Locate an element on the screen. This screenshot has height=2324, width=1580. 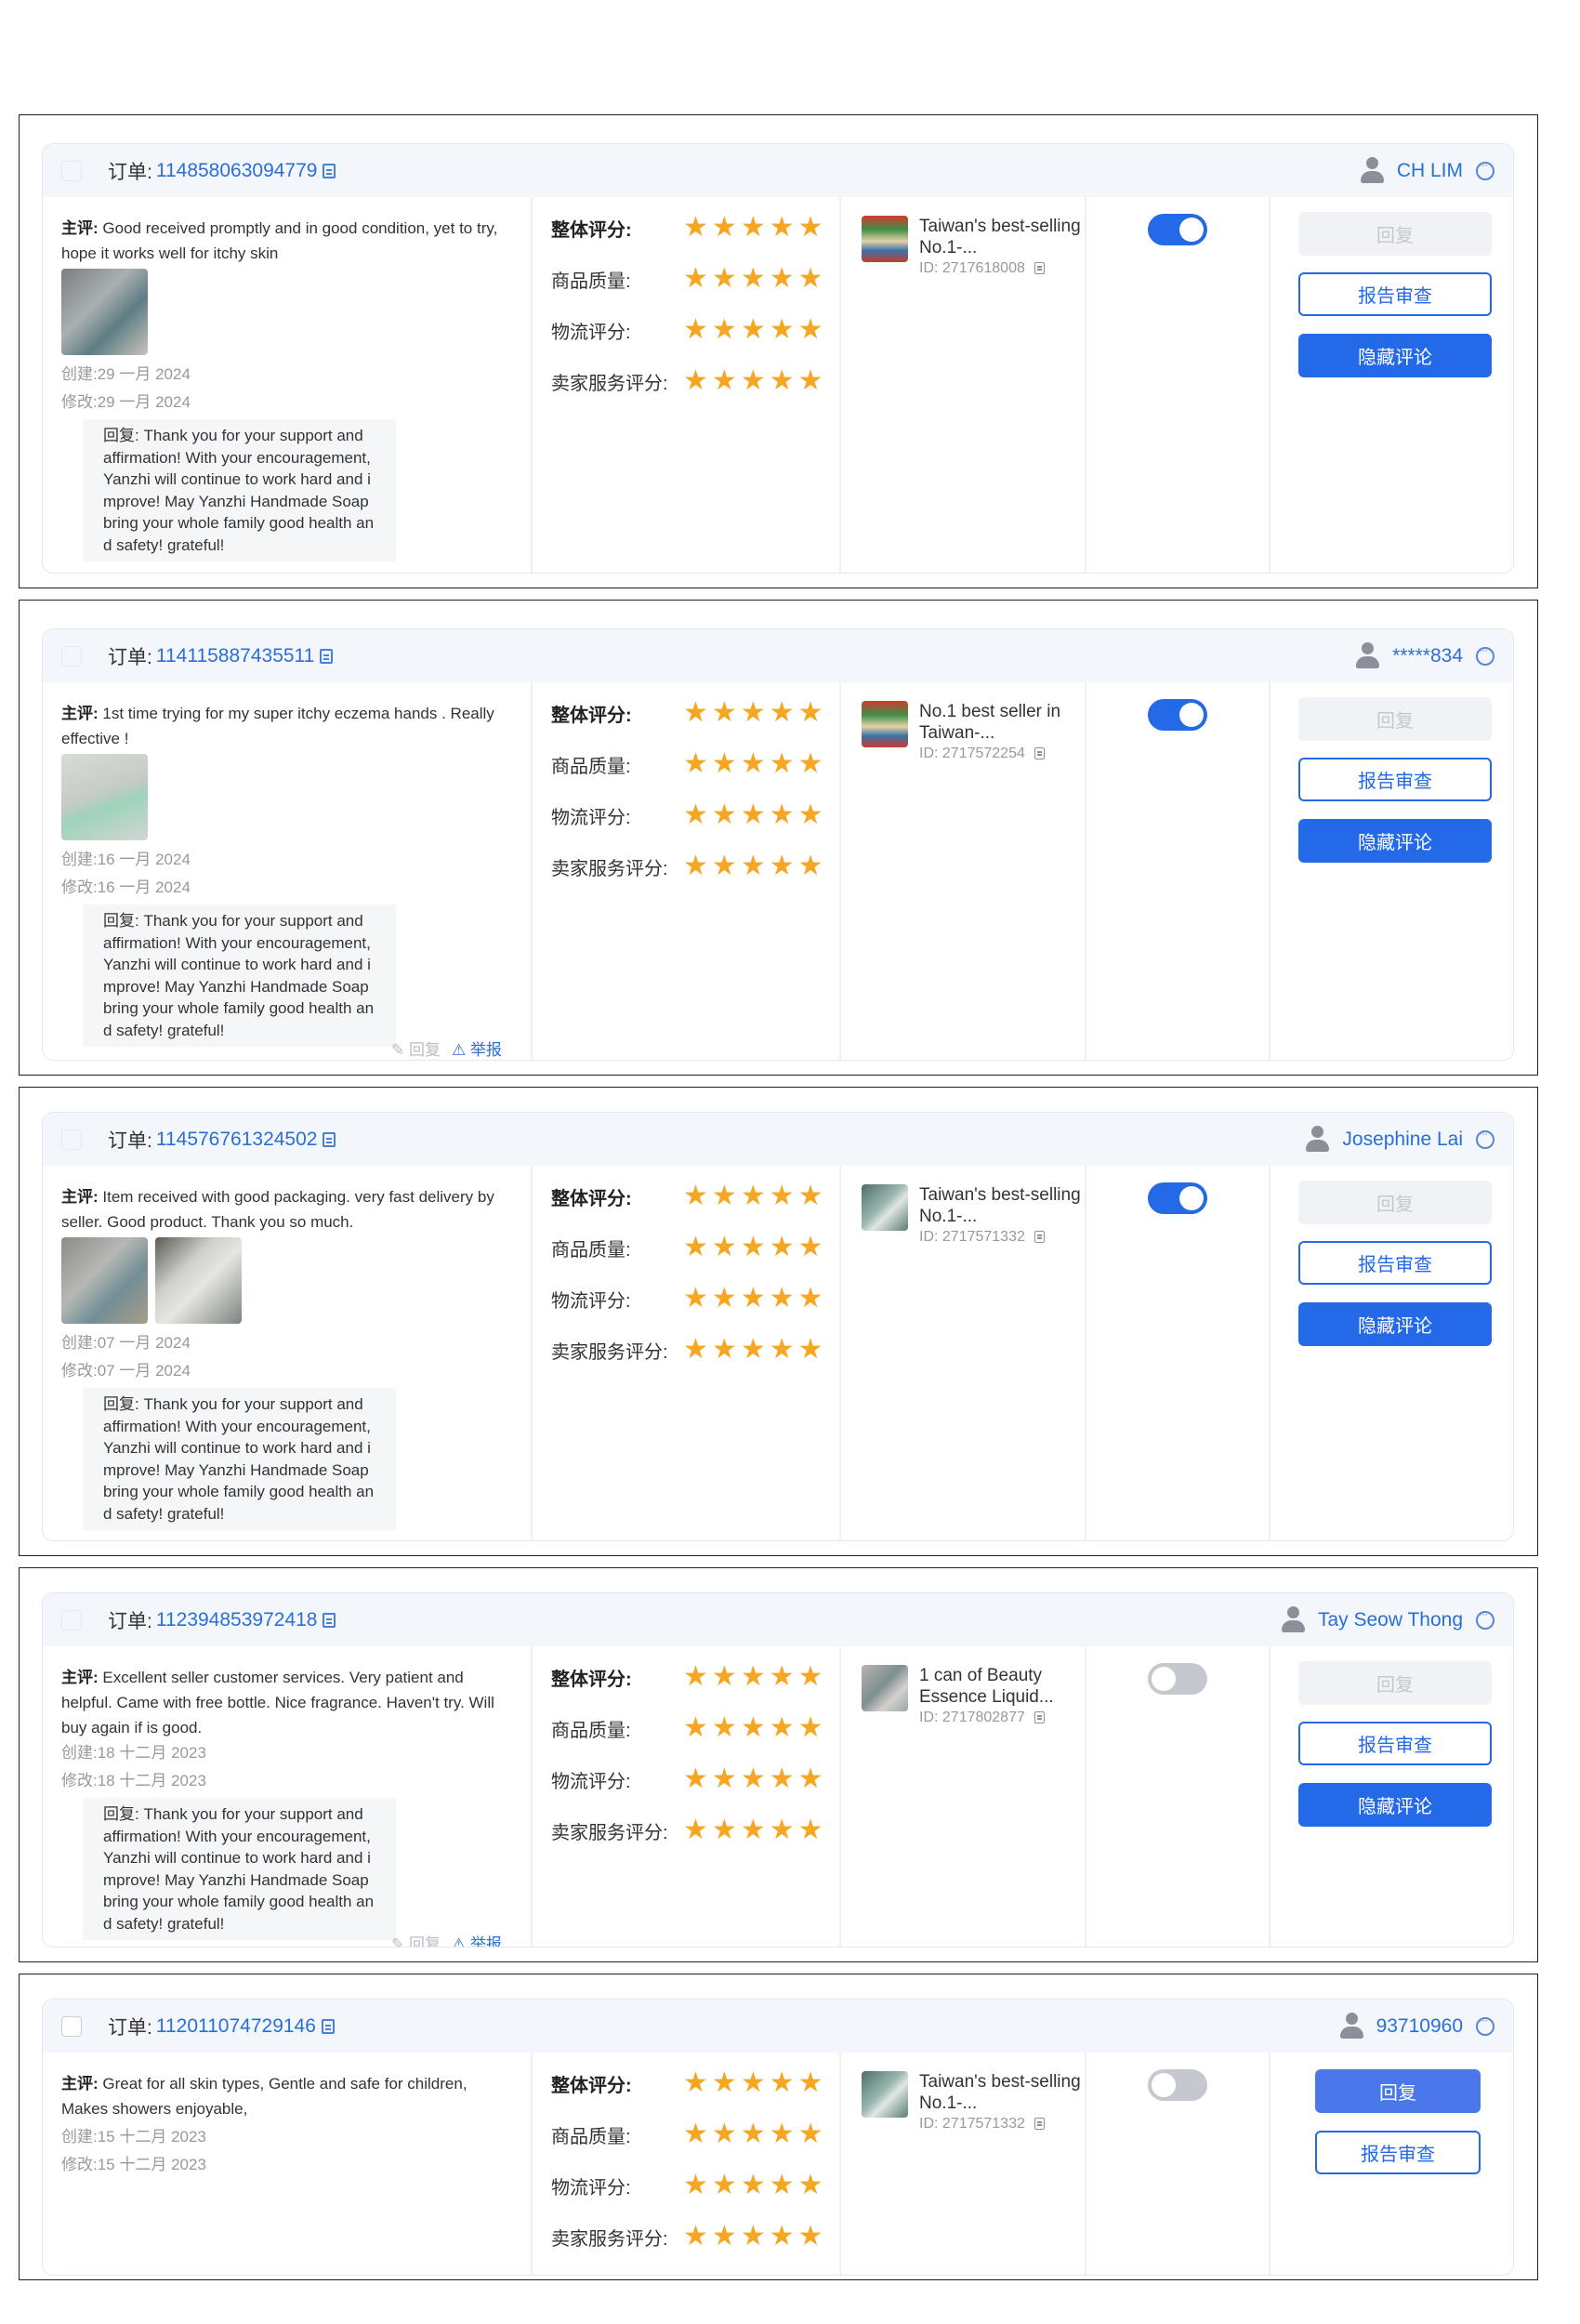
order-number-link: 112011074729146 is located at coordinates (236, 2026).